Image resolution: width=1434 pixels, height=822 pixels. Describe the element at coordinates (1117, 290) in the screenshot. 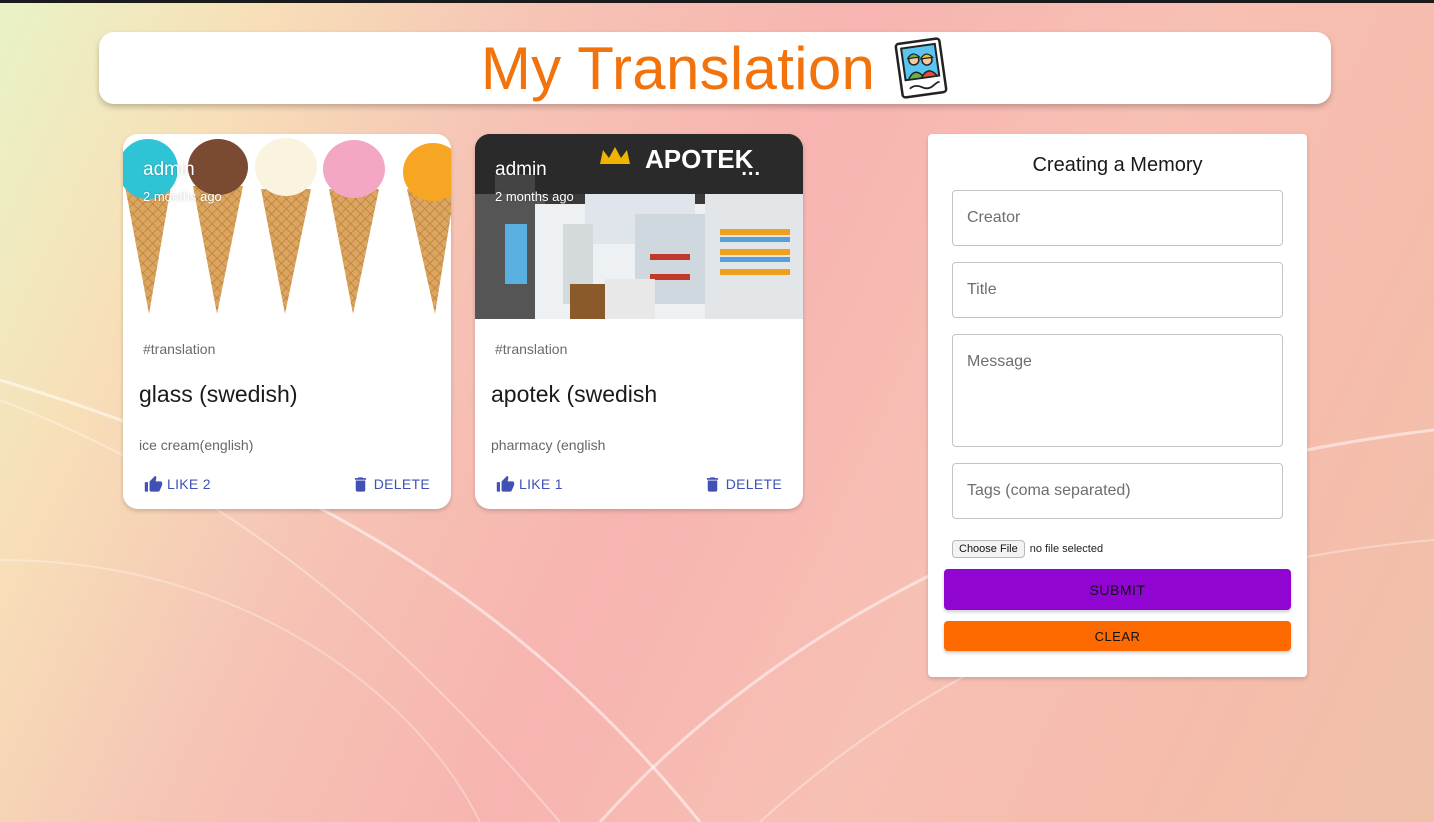

I see `title-input` at that location.